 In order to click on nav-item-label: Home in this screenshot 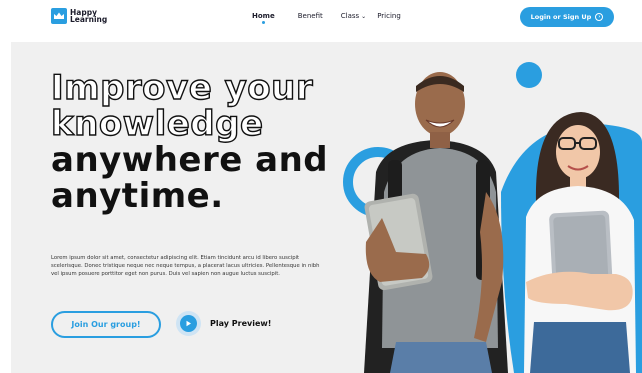, I will do `click(263, 16)`.